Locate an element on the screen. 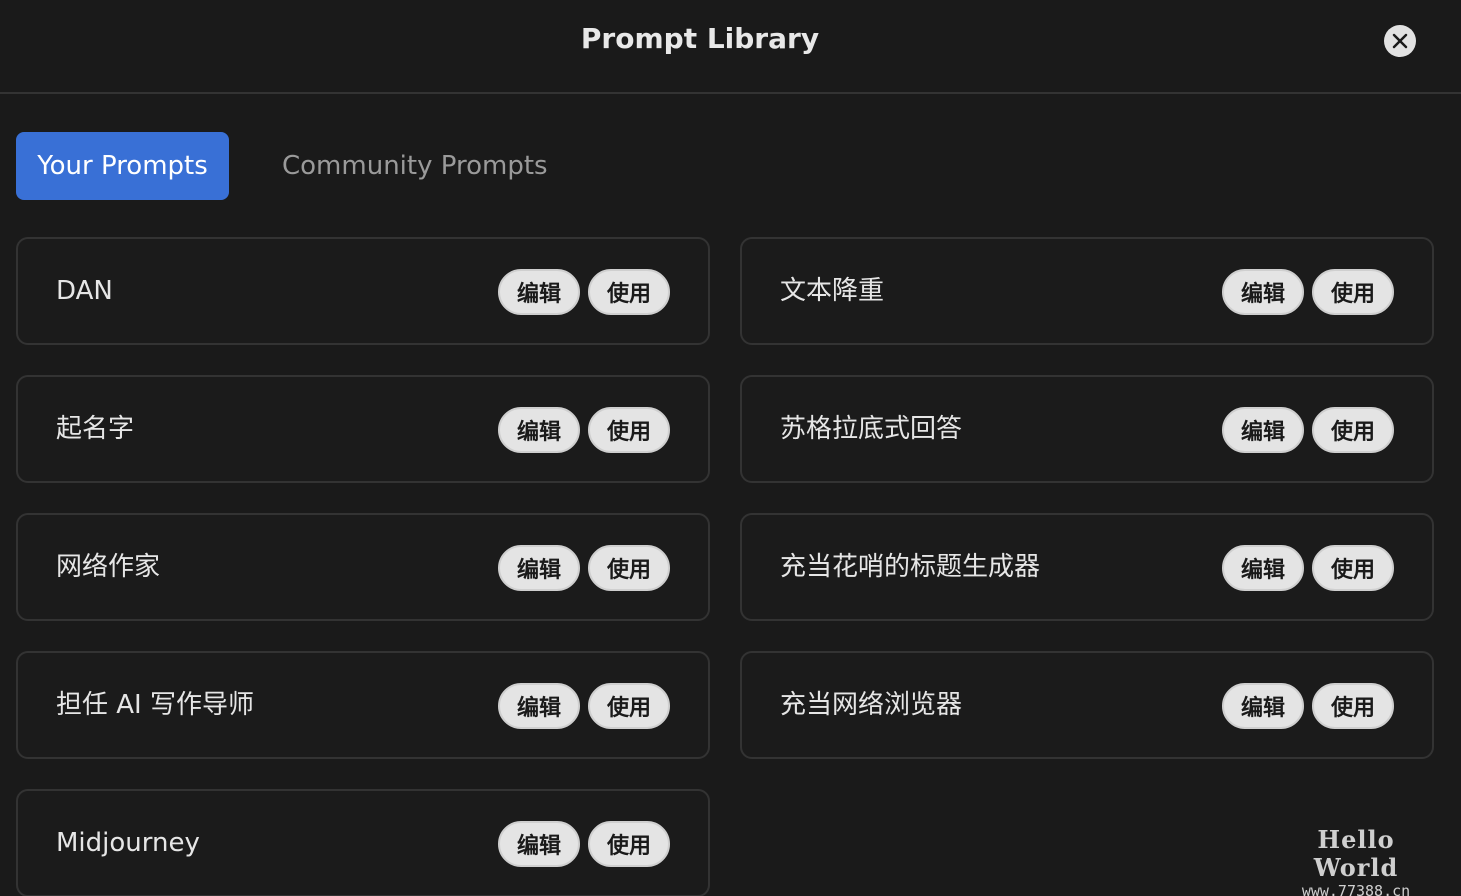 This screenshot has width=1461, height=896. prompt-card: 担任 AI 写作导师 编辑 使用 is located at coordinates (363, 705).